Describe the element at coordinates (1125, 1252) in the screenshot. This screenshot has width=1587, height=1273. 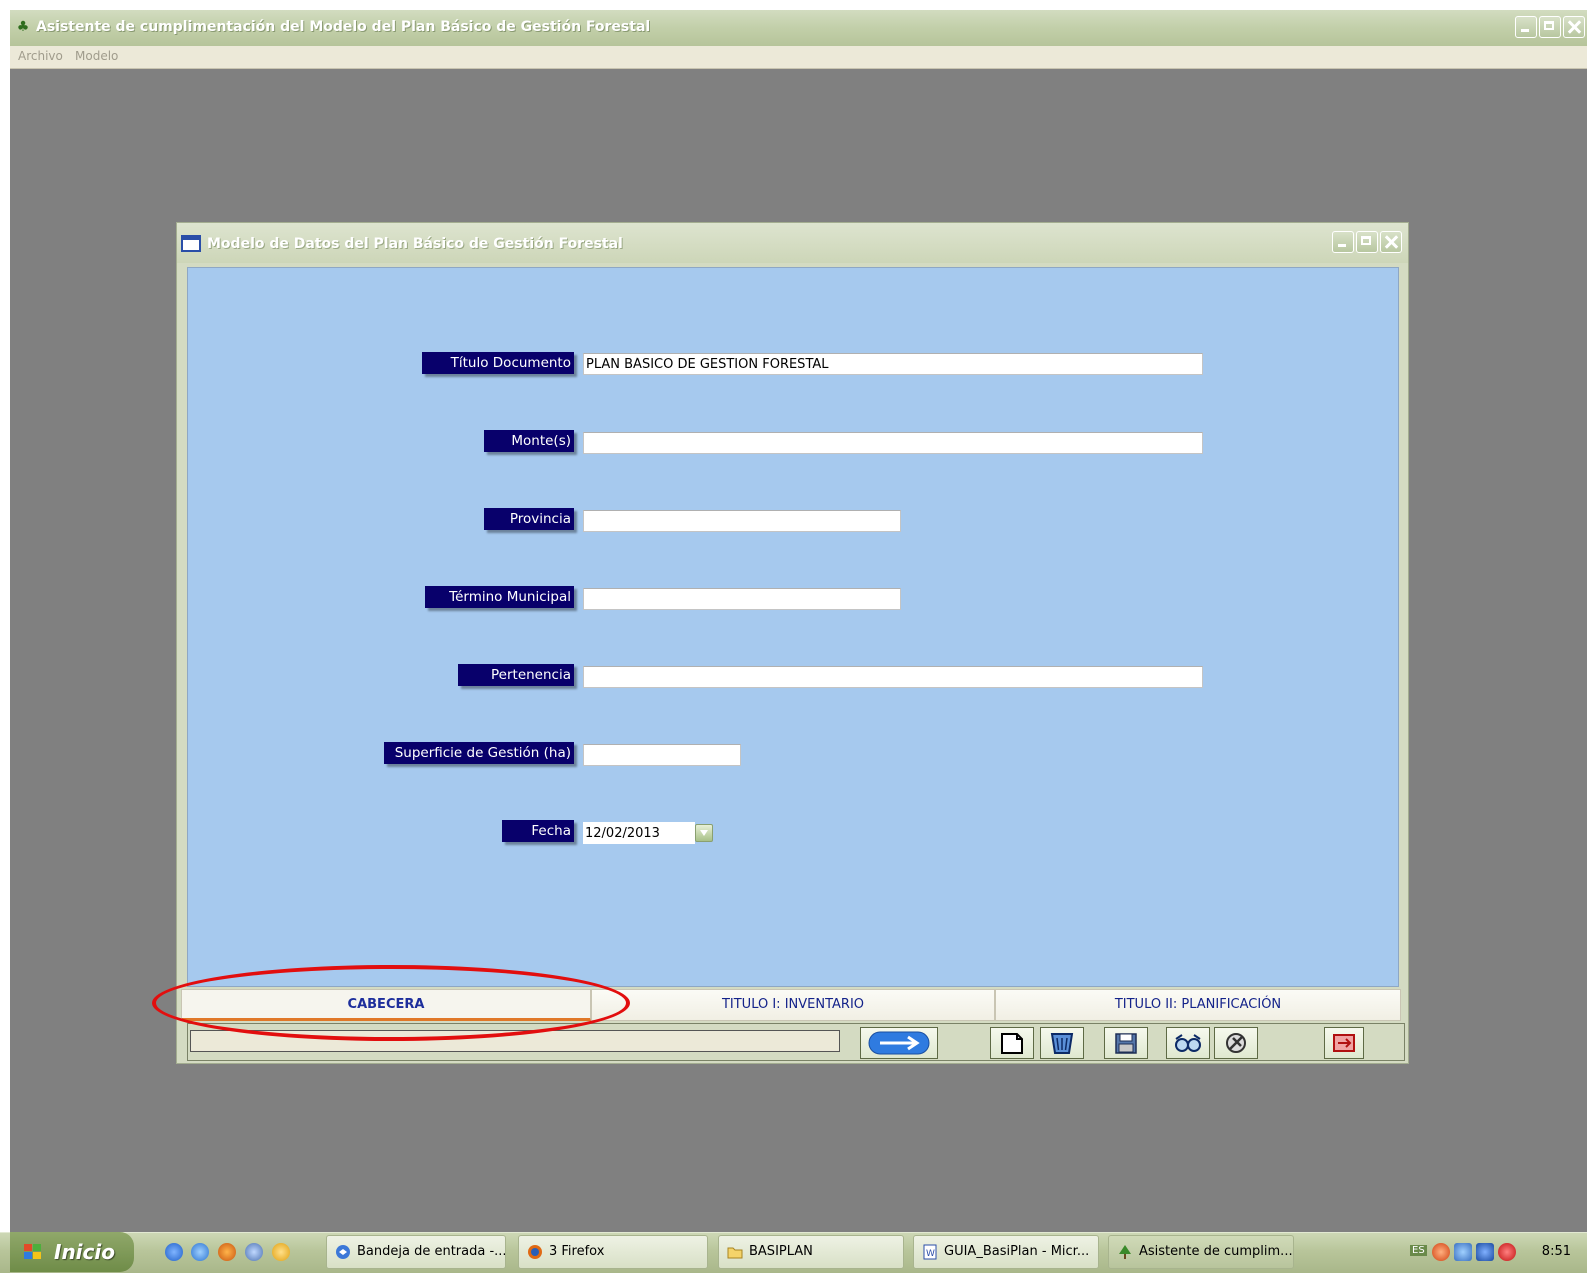
I see `tree-app-icon` at that location.